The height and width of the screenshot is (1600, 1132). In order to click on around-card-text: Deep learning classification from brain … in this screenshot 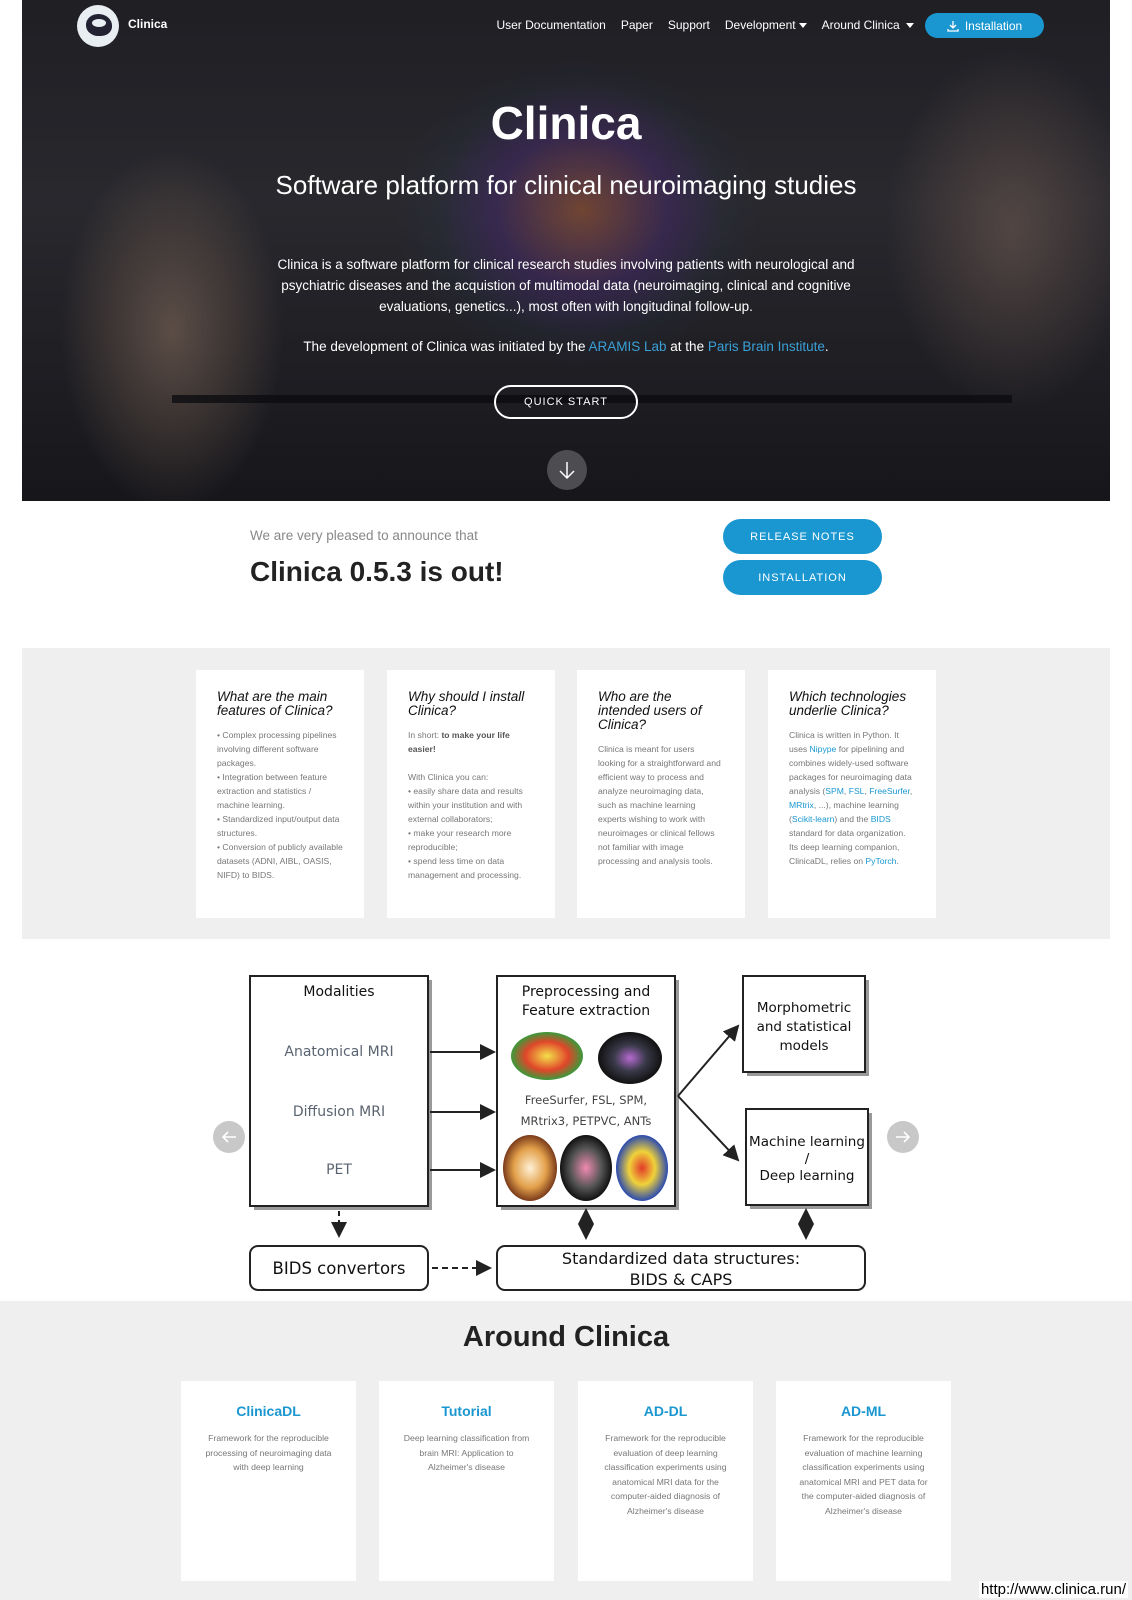, I will do `click(466, 1452)`.